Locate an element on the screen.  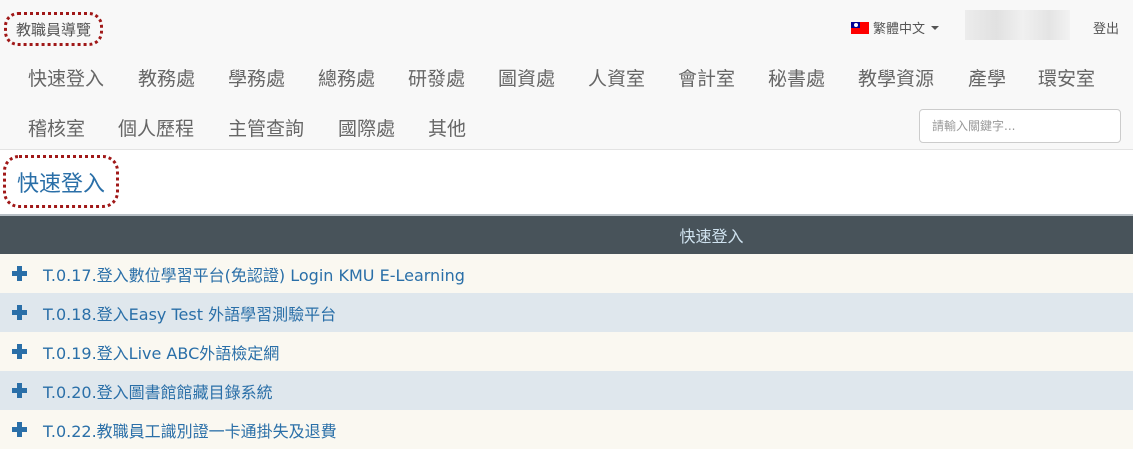
nav-item-industry: 產學 is located at coordinates (987, 77).